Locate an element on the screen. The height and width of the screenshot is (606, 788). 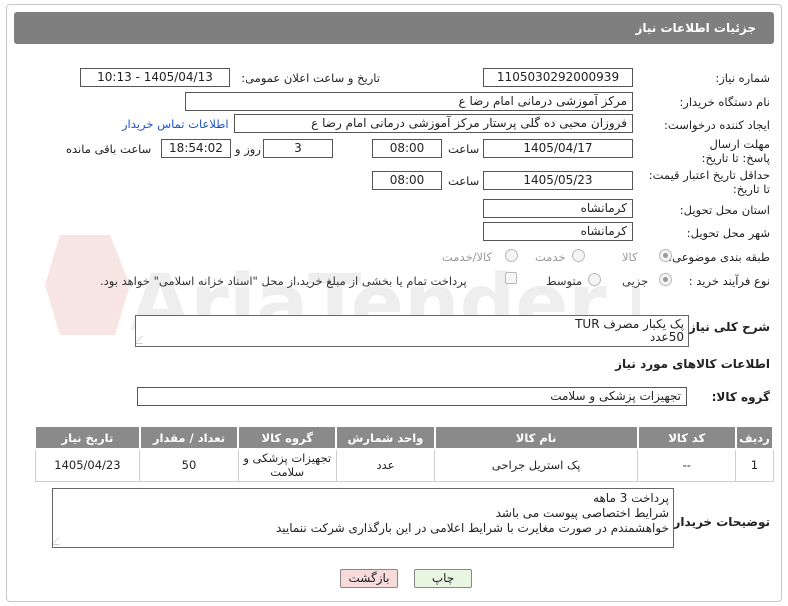
need-number-field: 1105030292000939 is located at coordinates (558, 77).